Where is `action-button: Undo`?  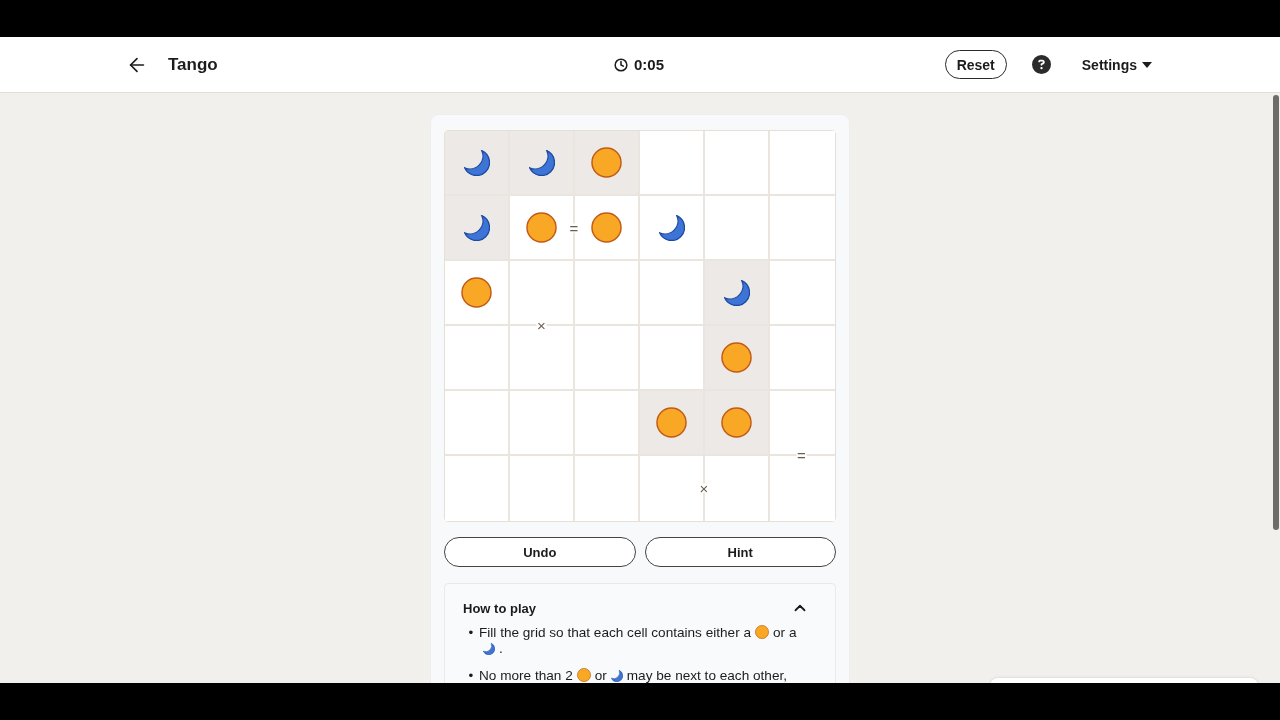 action-button: Undo is located at coordinates (540, 552).